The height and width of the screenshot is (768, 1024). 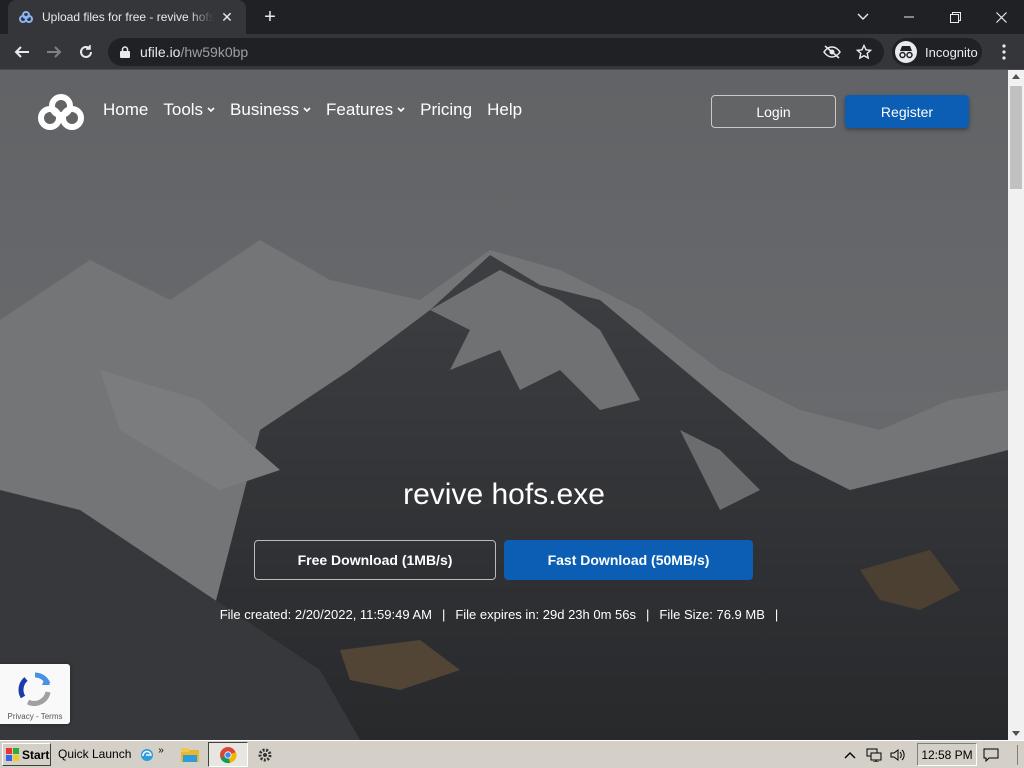 What do you see at coordinates (864, 52) in the screenshot?
I see `bookmark-star-icon` at bounding box center [864, 52].